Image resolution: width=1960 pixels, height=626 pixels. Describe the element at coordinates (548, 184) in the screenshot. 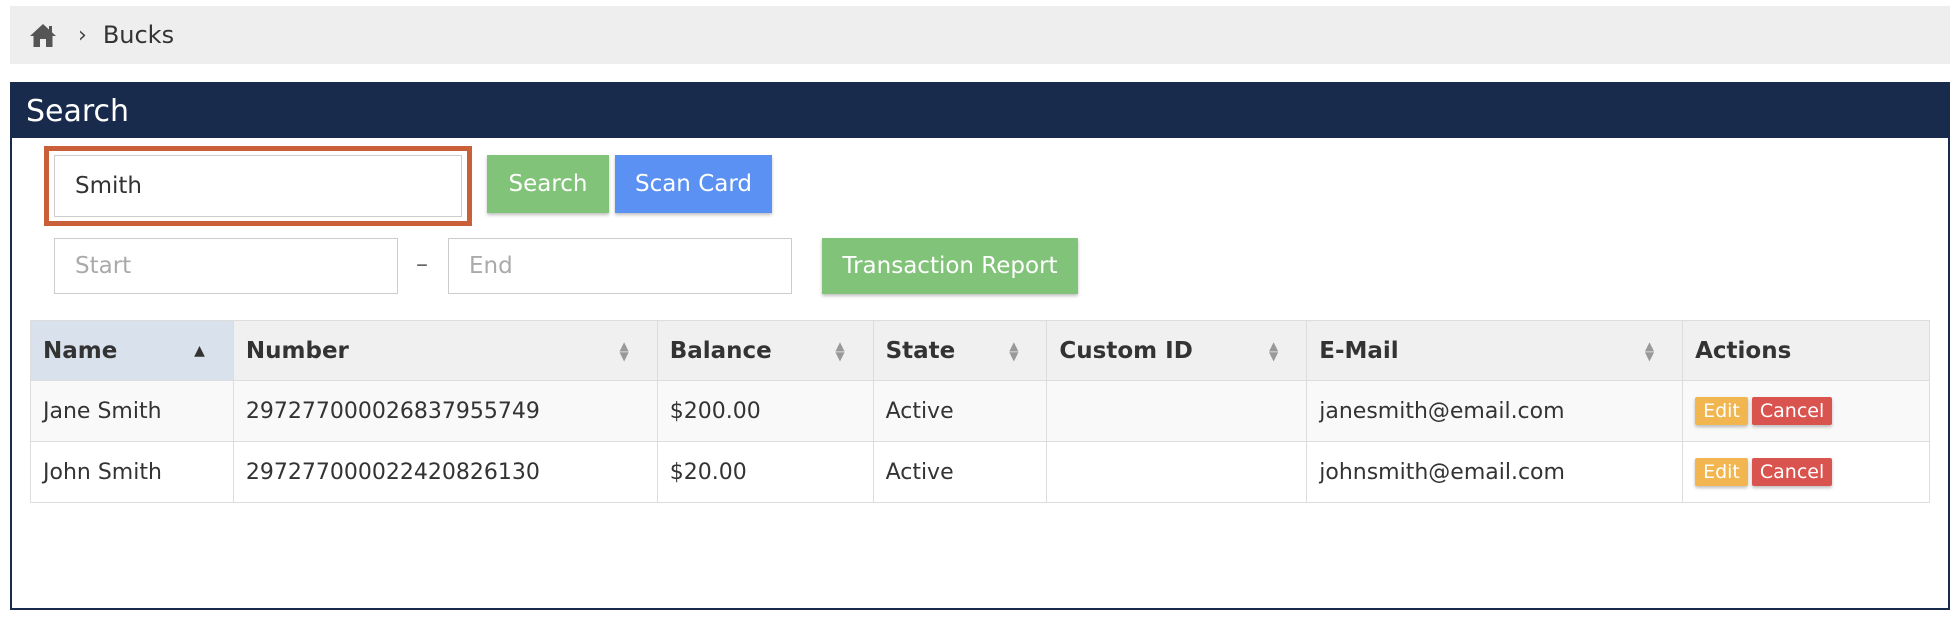

I see `search-button: Search` at that location.